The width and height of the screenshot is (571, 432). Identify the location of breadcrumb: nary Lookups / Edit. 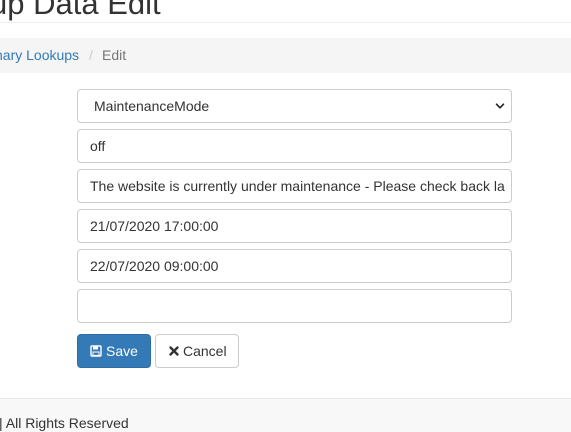
(285, 55).